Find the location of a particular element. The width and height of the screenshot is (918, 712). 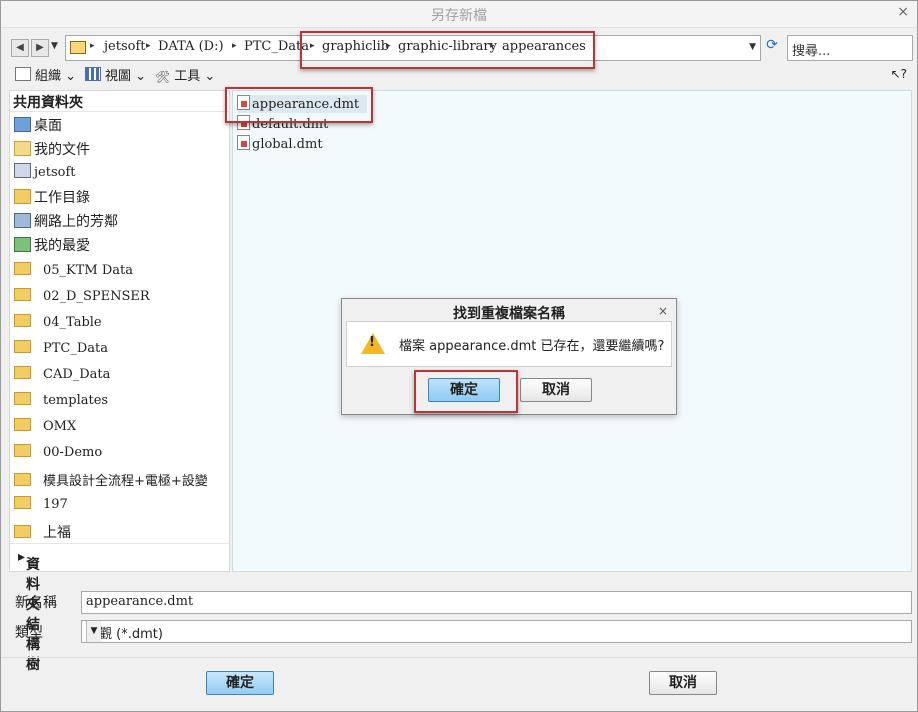

dialog-title: 找到重複檔案名稱 is located at coordinates (509, 314).